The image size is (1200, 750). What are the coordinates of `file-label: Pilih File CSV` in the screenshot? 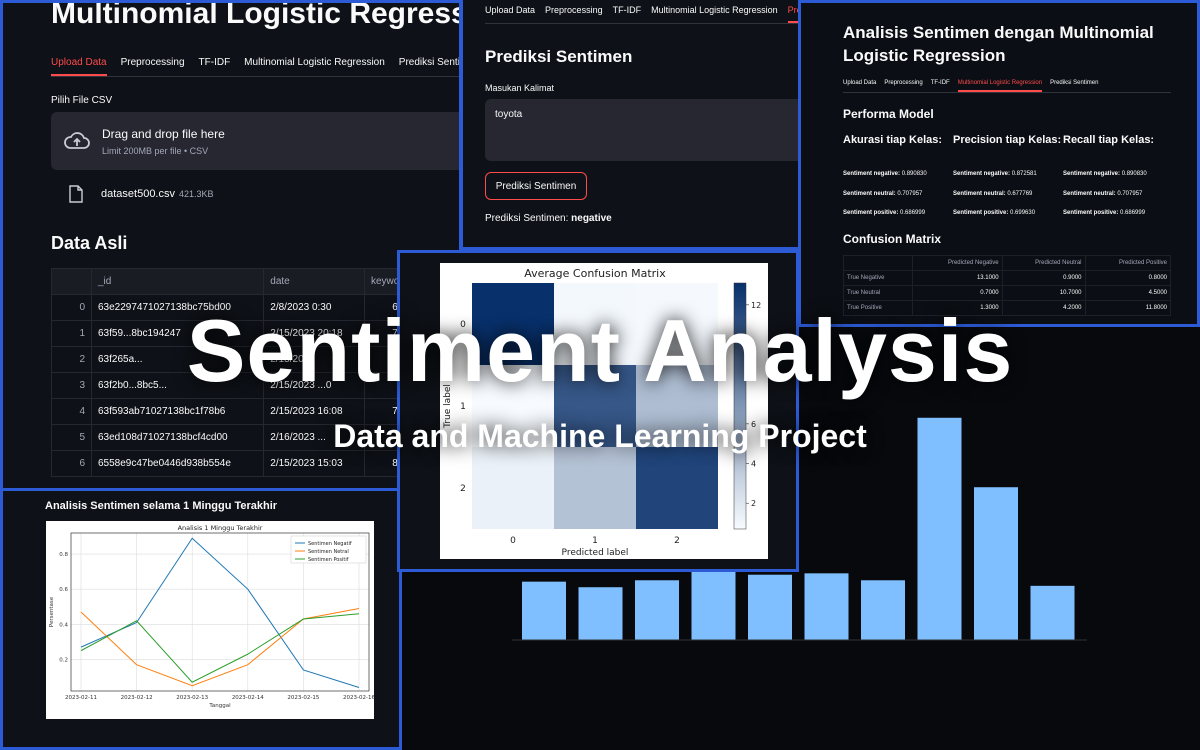 It's located at (82, 100).